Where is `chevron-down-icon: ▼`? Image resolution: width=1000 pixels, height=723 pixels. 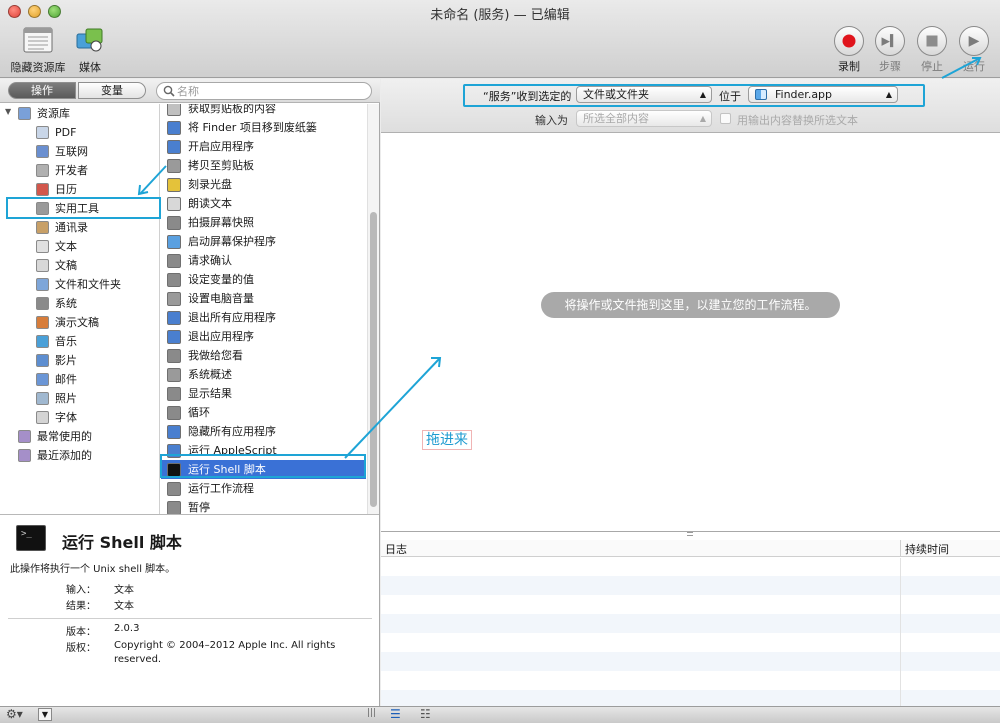
chevron-down-icon: ▼ is located at coordinates (45, 714).